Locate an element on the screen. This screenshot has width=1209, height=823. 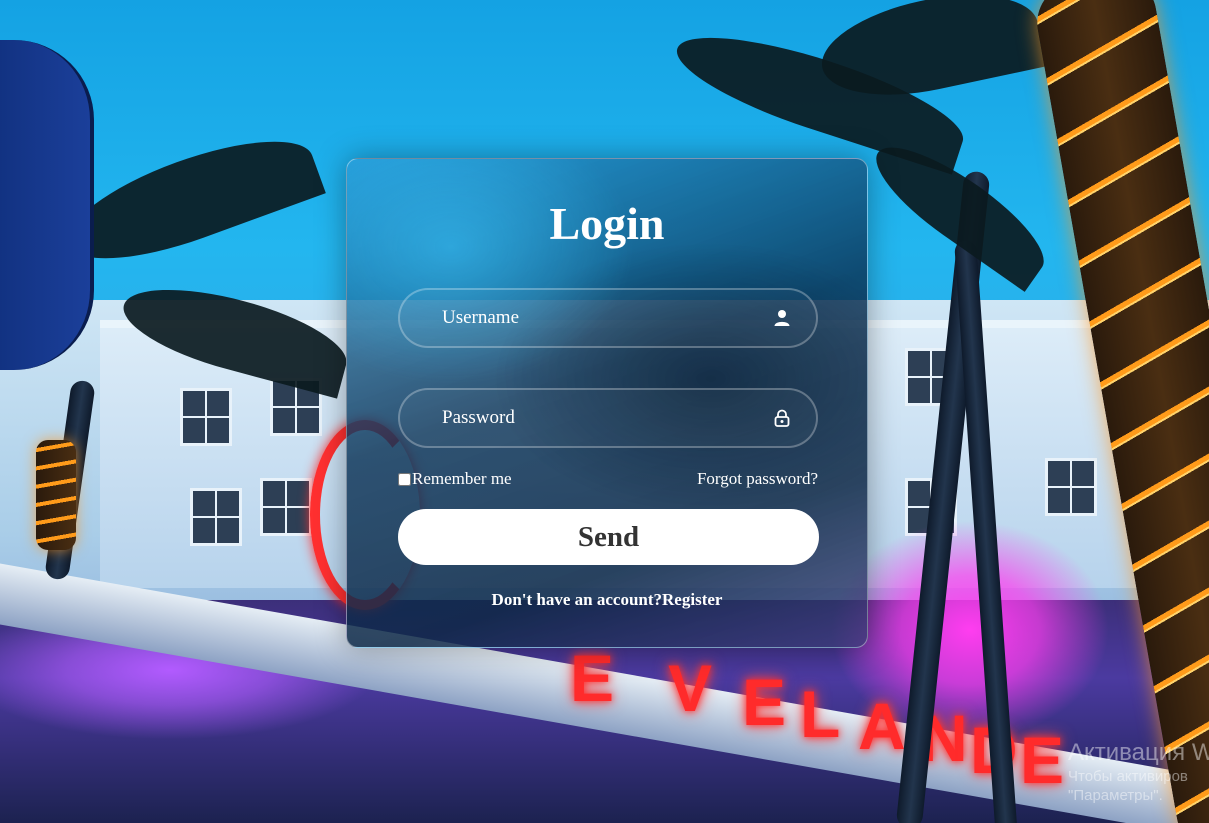
register-line: Don't have an account?Register is located at coordinates (607, 600).